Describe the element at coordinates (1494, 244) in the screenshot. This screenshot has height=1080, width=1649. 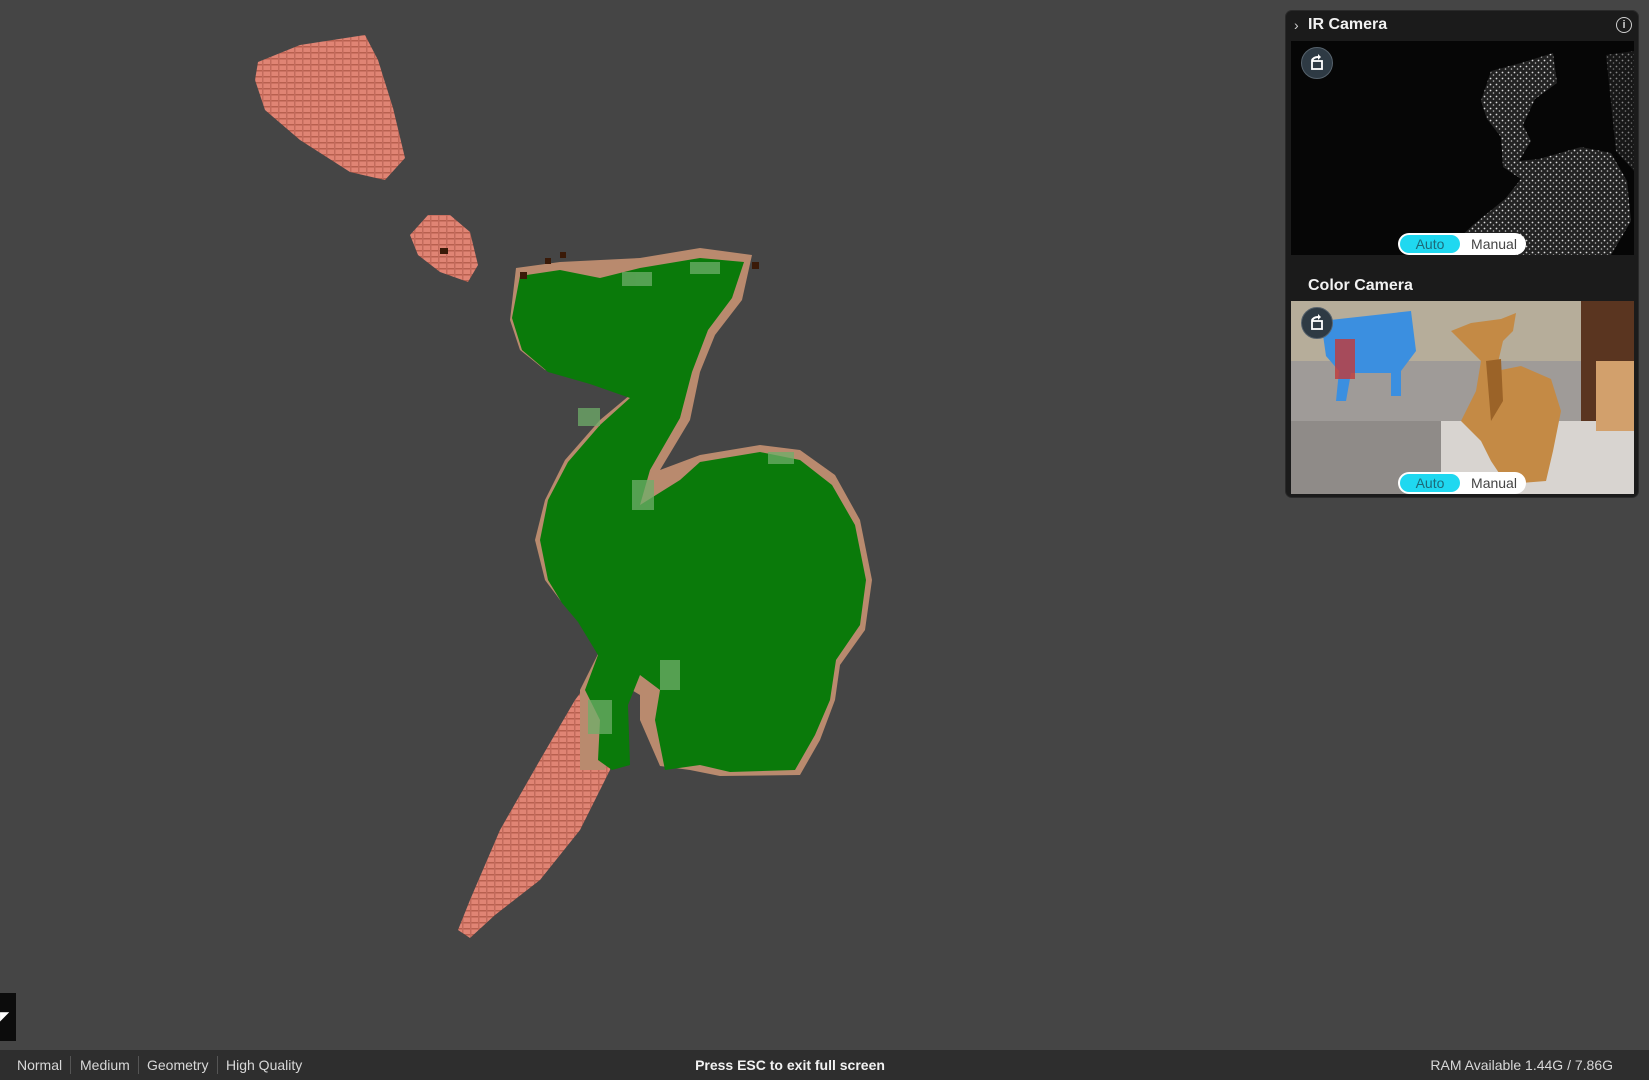
I see `ir-manual-option: Manual` at that location.